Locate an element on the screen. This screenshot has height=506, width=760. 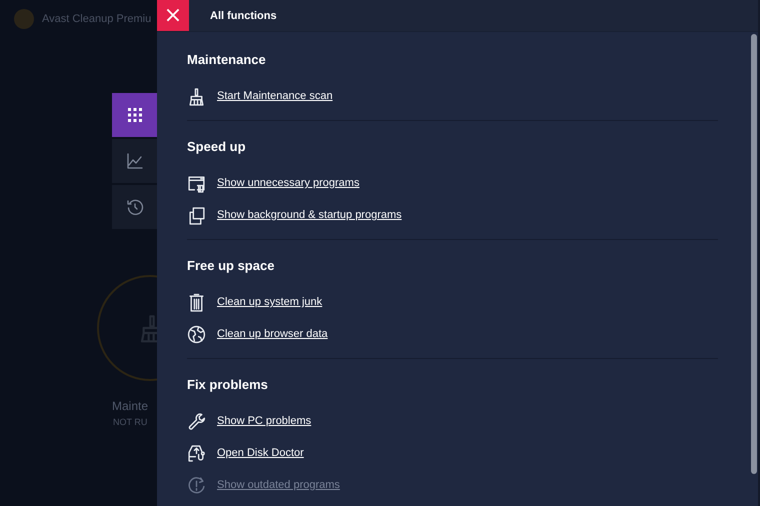
section-heading: Speed up is located at coordinates (217, 146).